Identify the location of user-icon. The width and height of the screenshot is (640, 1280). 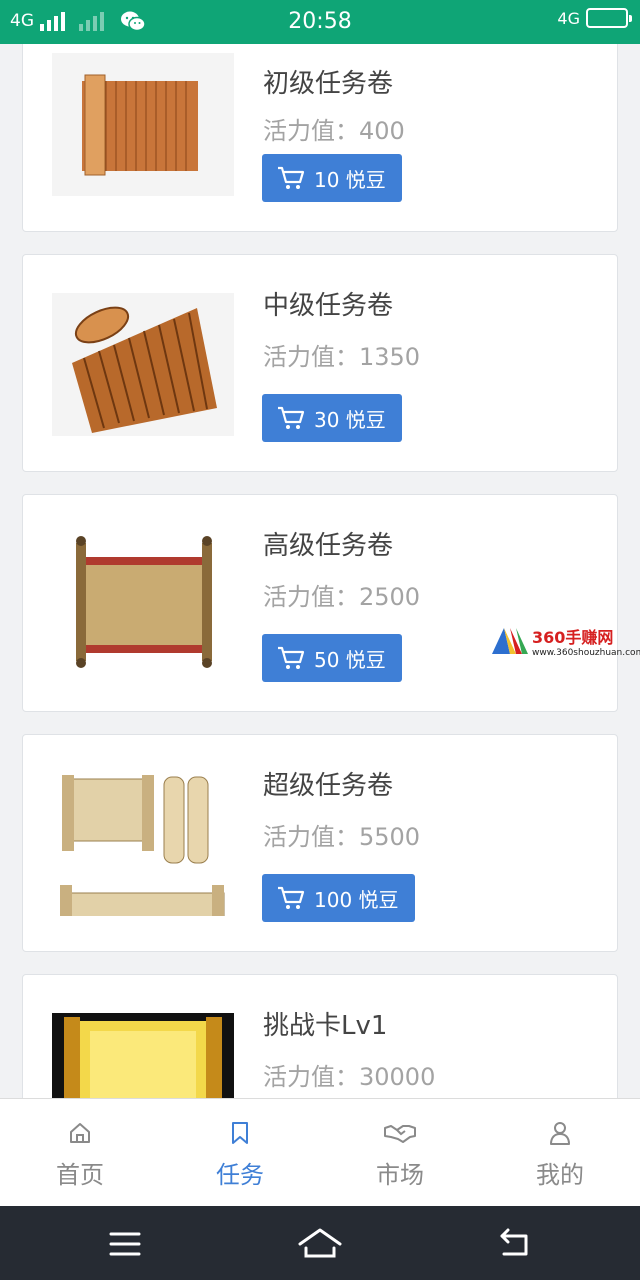
(560, 1133).